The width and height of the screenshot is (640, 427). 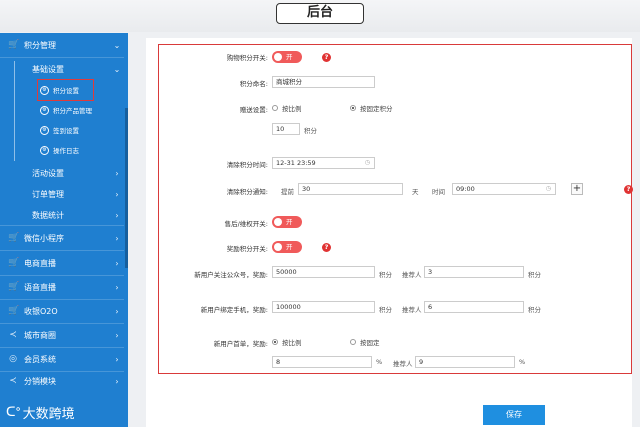 What do you see at coordinates (504, 189) in the screenshot?
I see `notice-time-input: 09:00 ◷` at bounding box center [504, 189].